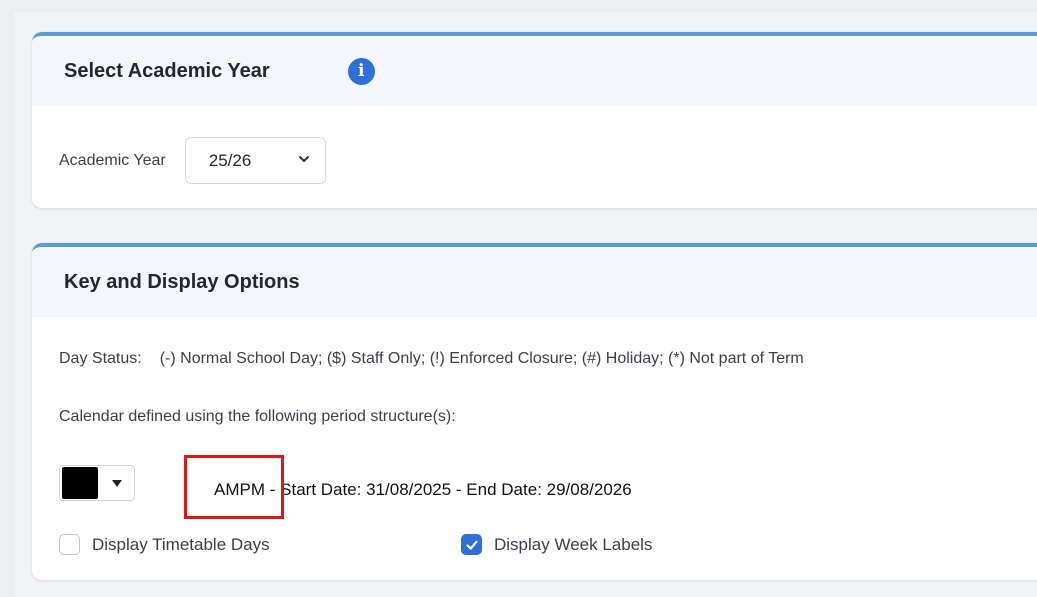 The image size is (1037, 597). I want to click on display-timetable-days-label: Display Timetable Days, so click(181, 544).